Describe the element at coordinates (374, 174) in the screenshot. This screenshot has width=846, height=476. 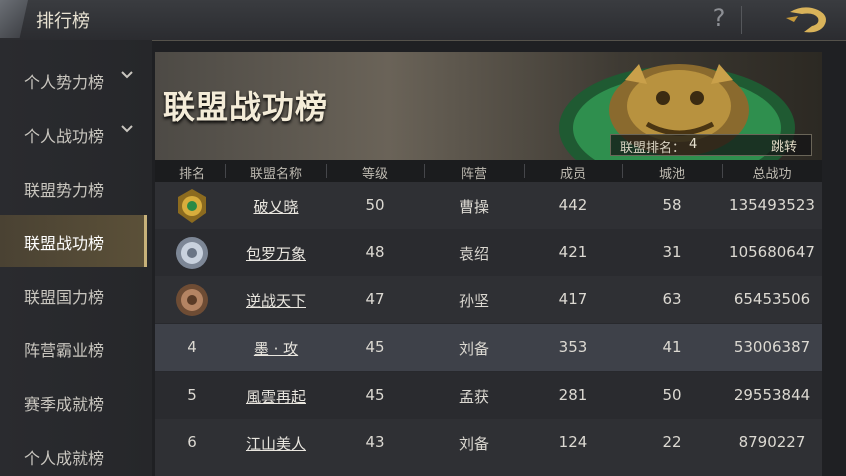
I see `column-header-level: 等级` at that location.